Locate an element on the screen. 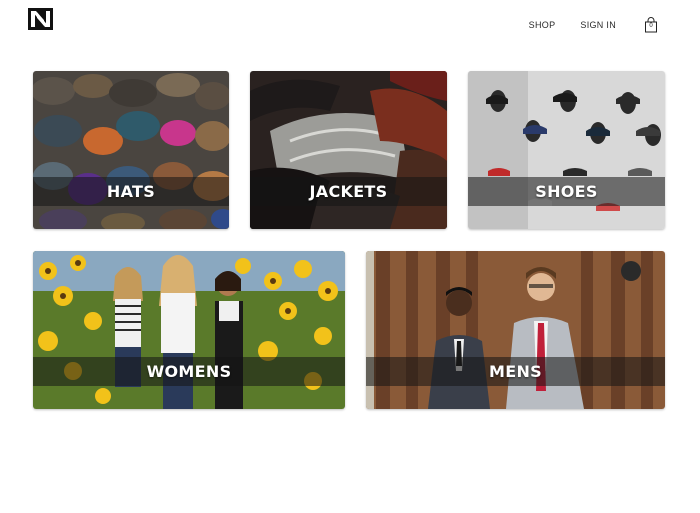 This screenshot has height=513, width=700. cart-button: 0 is located at coordinates (651, 25).